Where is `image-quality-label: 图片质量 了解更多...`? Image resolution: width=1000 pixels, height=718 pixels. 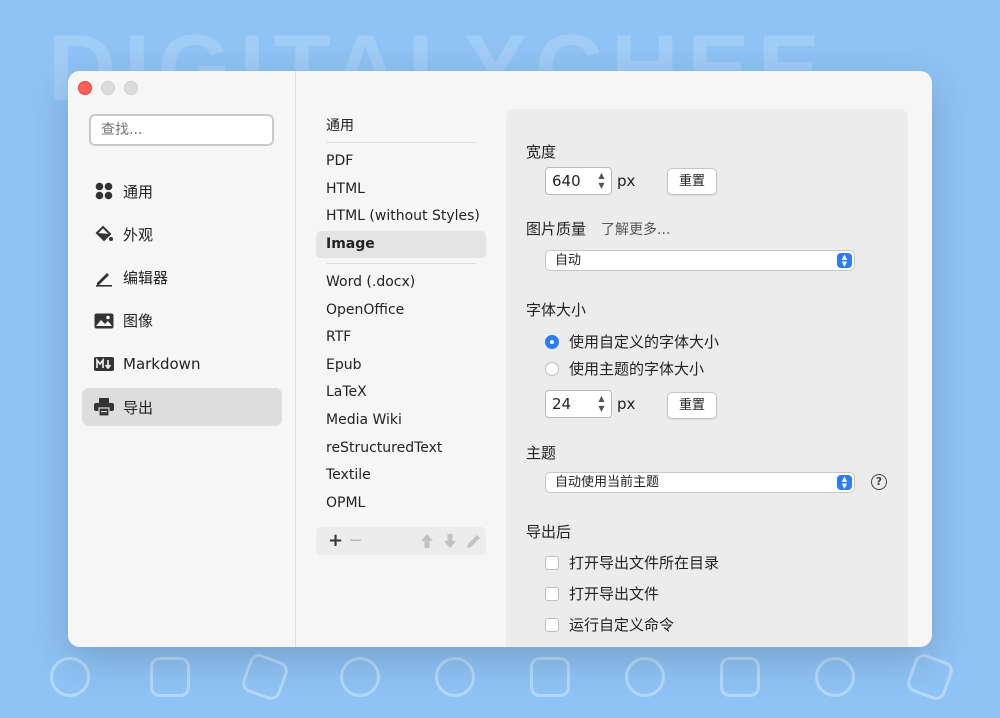 image-quality-label: 图片质量 了解更多... is located at coordinates (598, 228).